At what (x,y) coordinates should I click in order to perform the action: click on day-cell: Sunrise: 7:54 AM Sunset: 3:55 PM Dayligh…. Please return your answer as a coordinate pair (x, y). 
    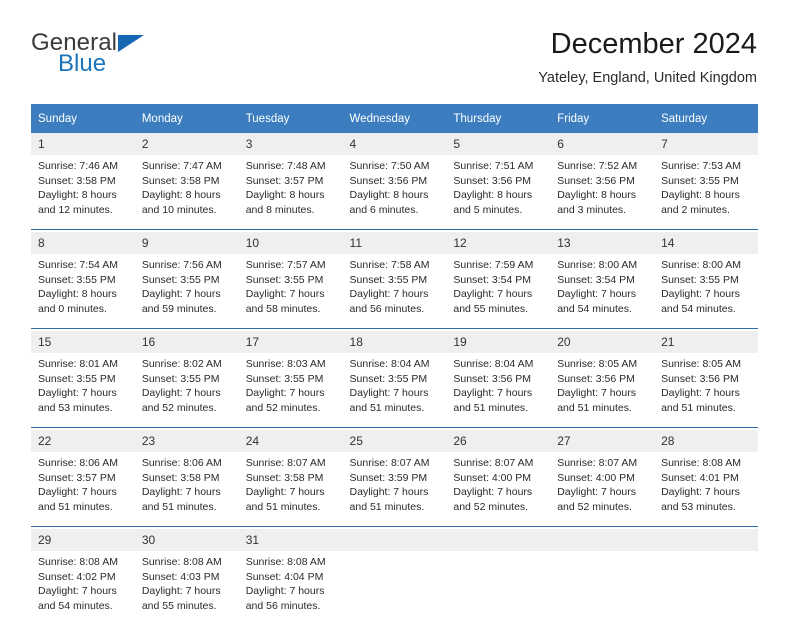
    Looking at the image, I should click on (83, 291).